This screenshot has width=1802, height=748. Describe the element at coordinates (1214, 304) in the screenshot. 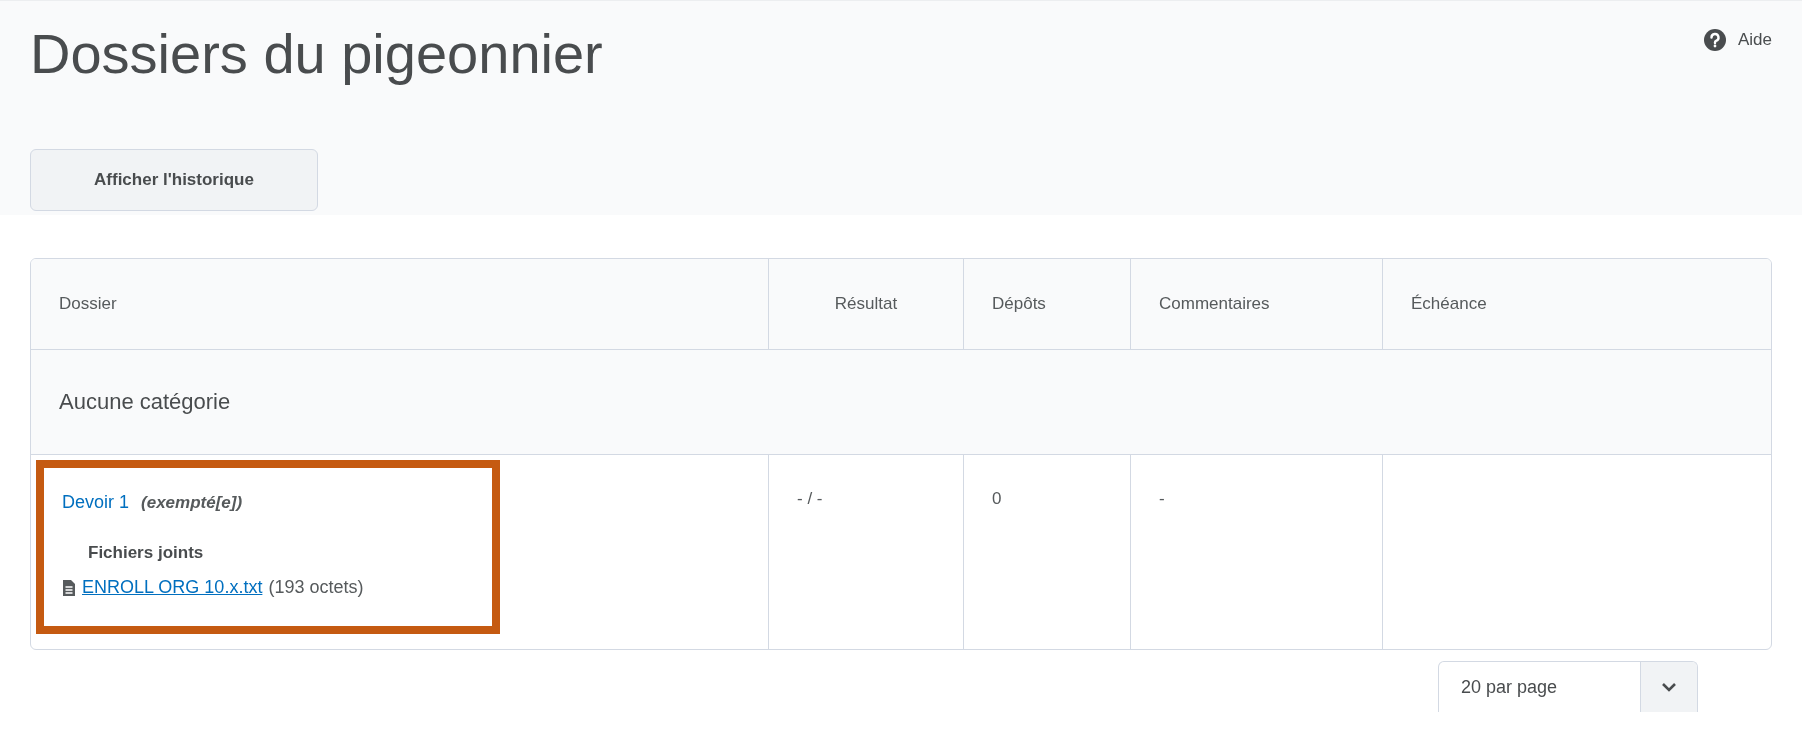

I see `column-header: Commentaires` at that location.